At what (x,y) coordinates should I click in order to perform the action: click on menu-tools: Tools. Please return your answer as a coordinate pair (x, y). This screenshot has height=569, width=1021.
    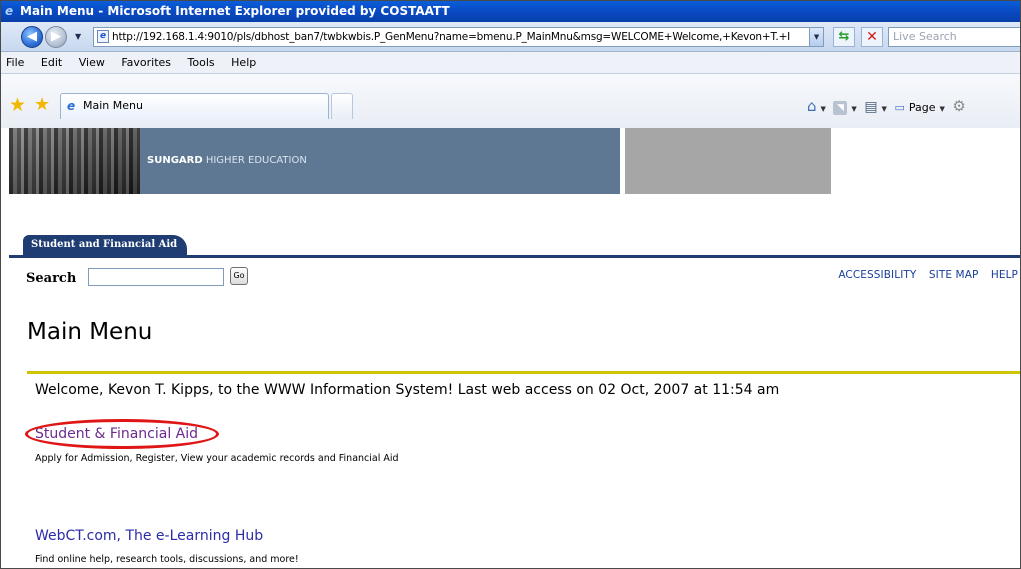
    Looking at the image, I should click on (201, 62).